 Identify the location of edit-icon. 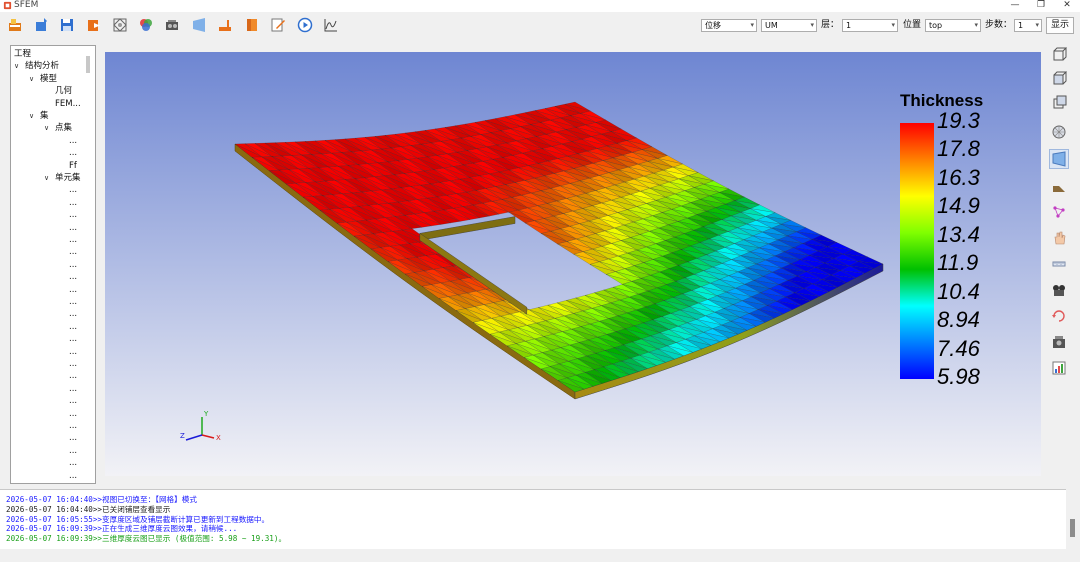
(278, 25).